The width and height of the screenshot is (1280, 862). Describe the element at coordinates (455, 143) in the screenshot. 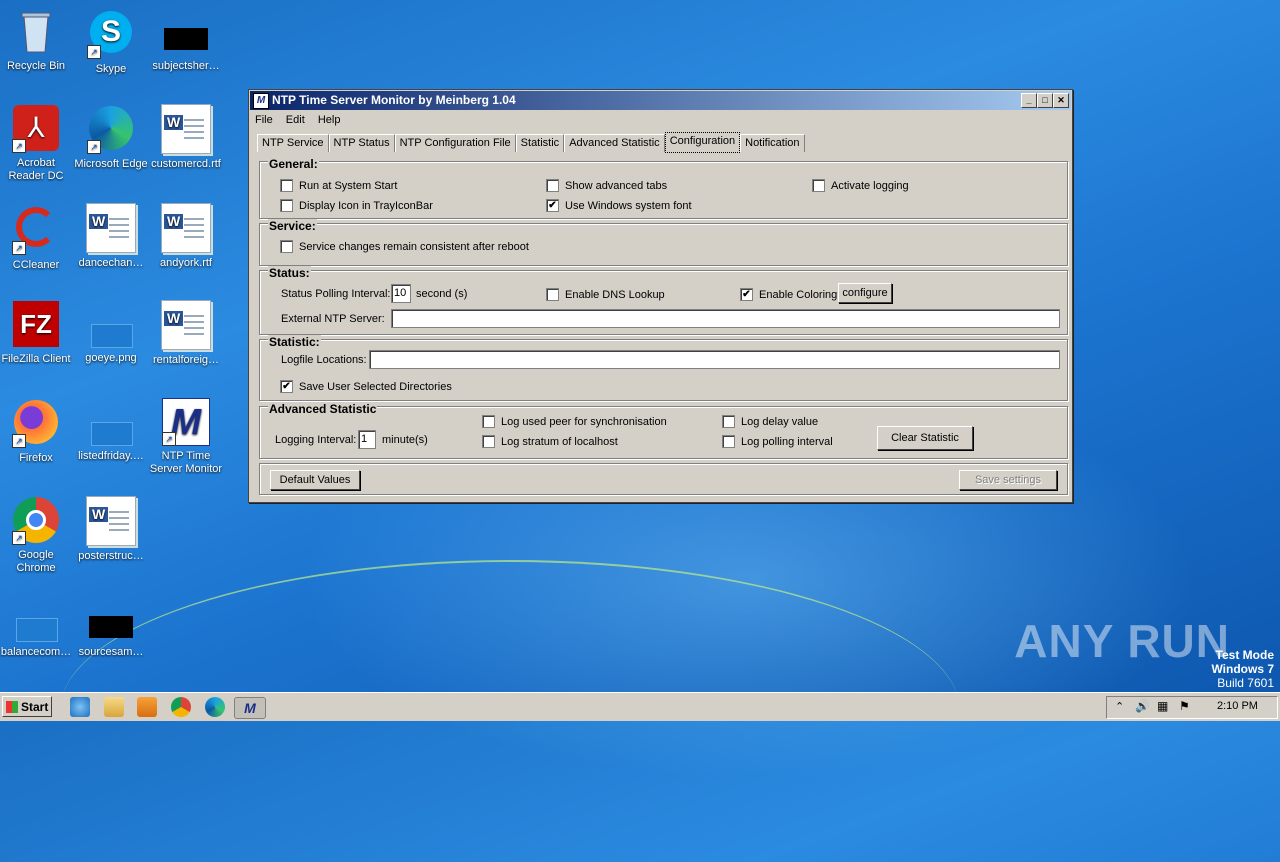

I see `tab-ntp-config-file: NTP Configuration File` at that location.